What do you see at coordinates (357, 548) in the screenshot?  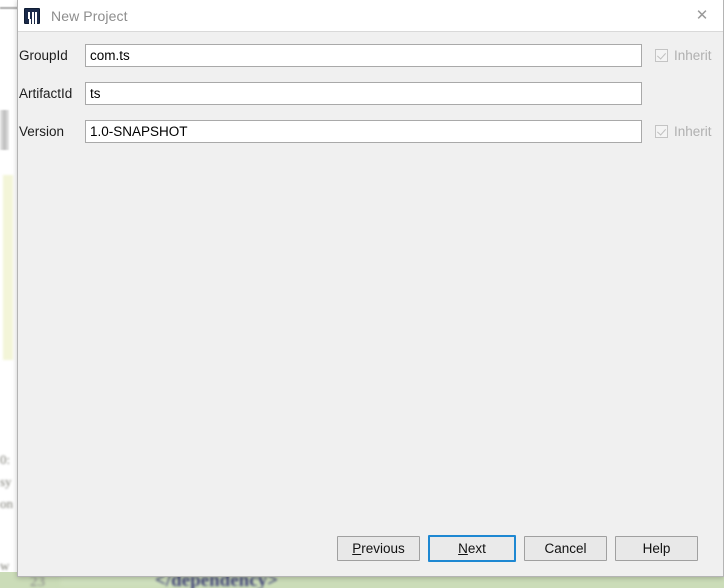 I see `previous-button-mnemonic: P` at bounding box center [357, 548].